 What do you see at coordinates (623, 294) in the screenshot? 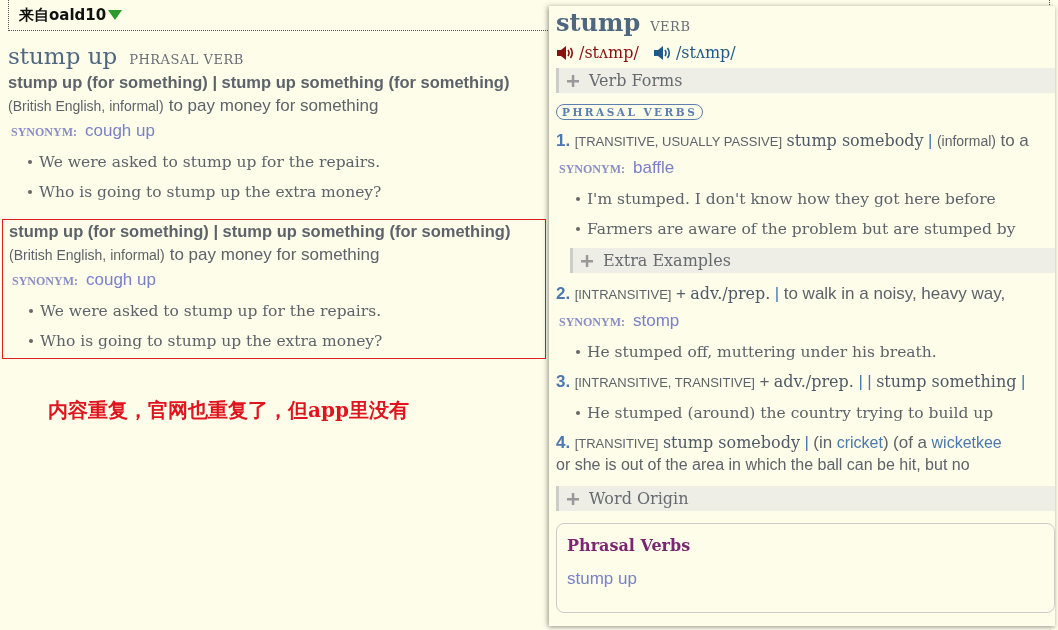
I see `grammar-label: [INTRANSITIVE]` at bounding box center [623, 294].